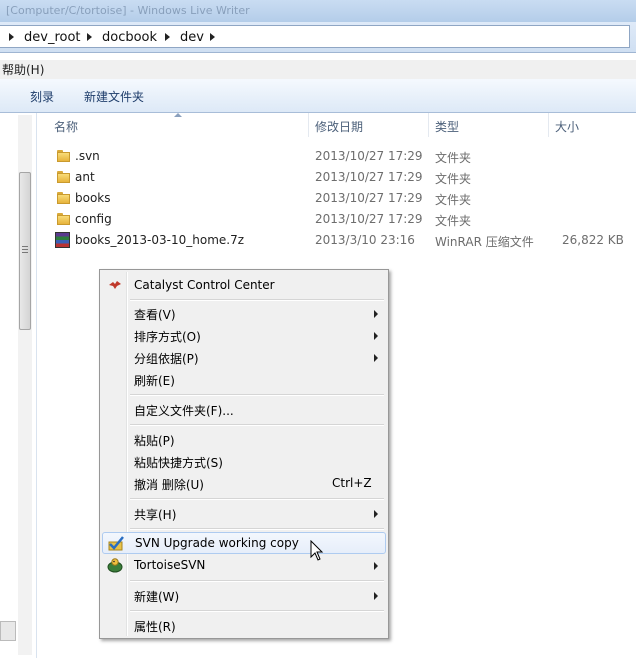 Image resolution: width=636 pixels, height=658 pixels. What do you see at coordinates (567, 131) in the screenshot?
I see `column-header-size: 大小` at bounding box center [567, 131].